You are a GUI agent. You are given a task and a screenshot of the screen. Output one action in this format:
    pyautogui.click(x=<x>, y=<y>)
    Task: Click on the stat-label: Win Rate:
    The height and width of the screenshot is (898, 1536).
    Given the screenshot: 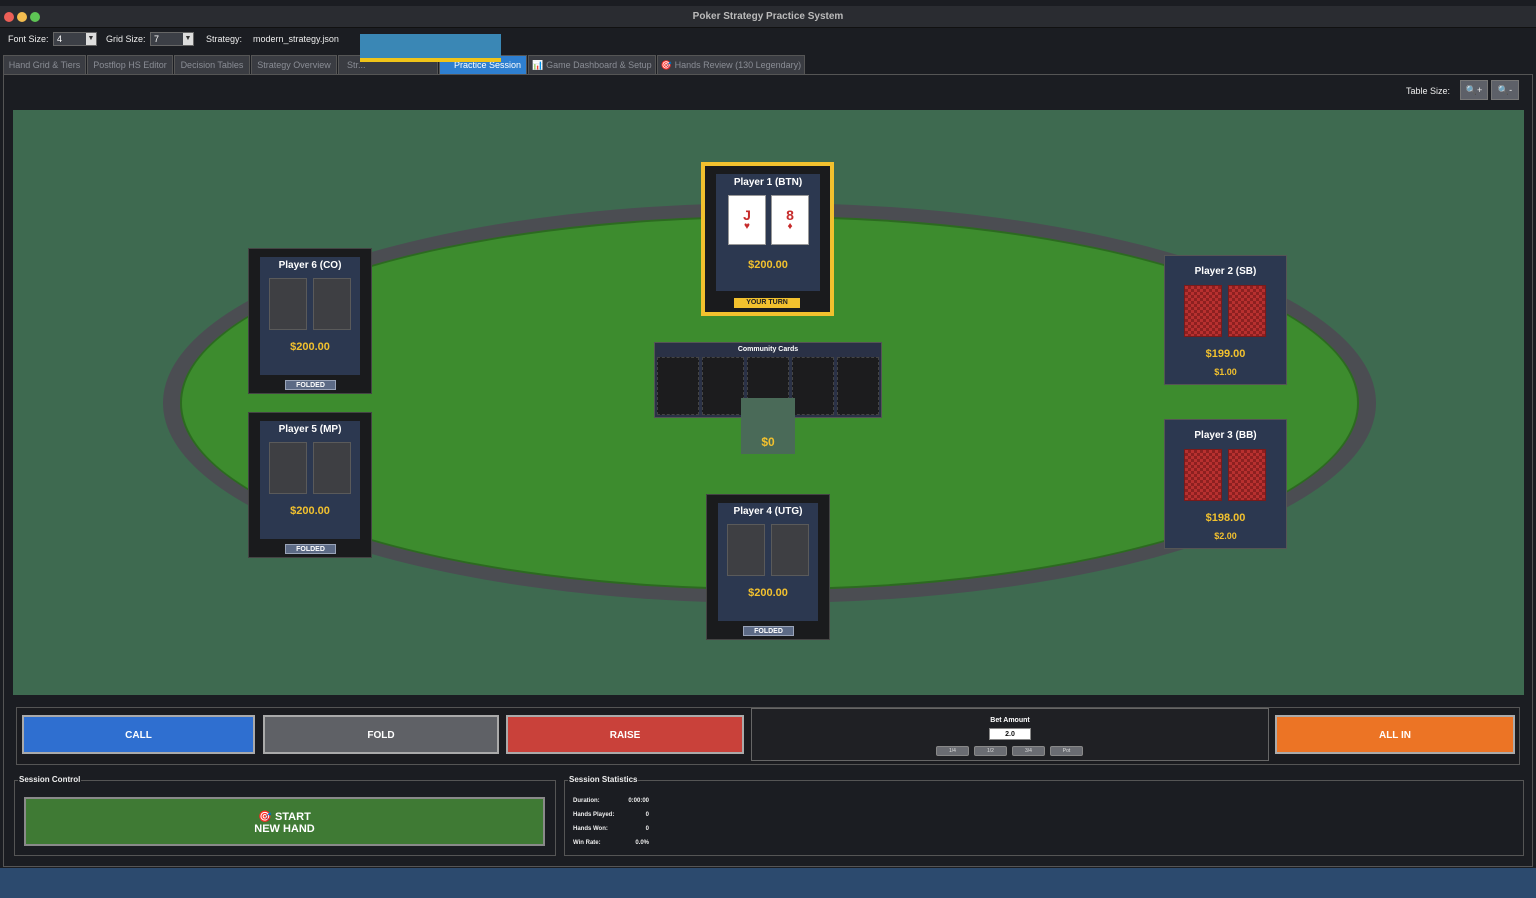 What is the action you would take?
    pyautogui.click(x=587, y=843)
    